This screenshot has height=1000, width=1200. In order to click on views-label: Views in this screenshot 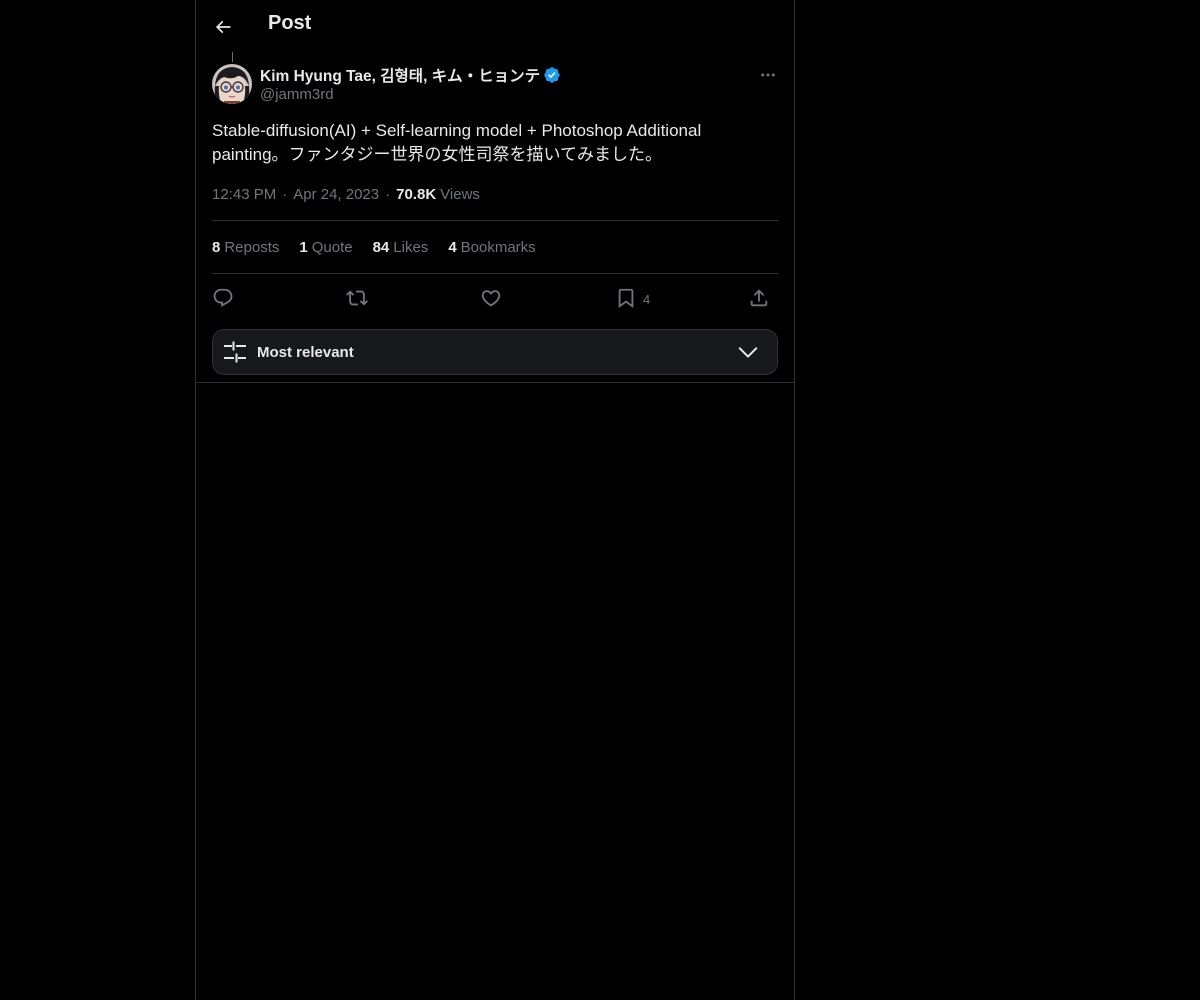, I will do `click(460, 194)`.